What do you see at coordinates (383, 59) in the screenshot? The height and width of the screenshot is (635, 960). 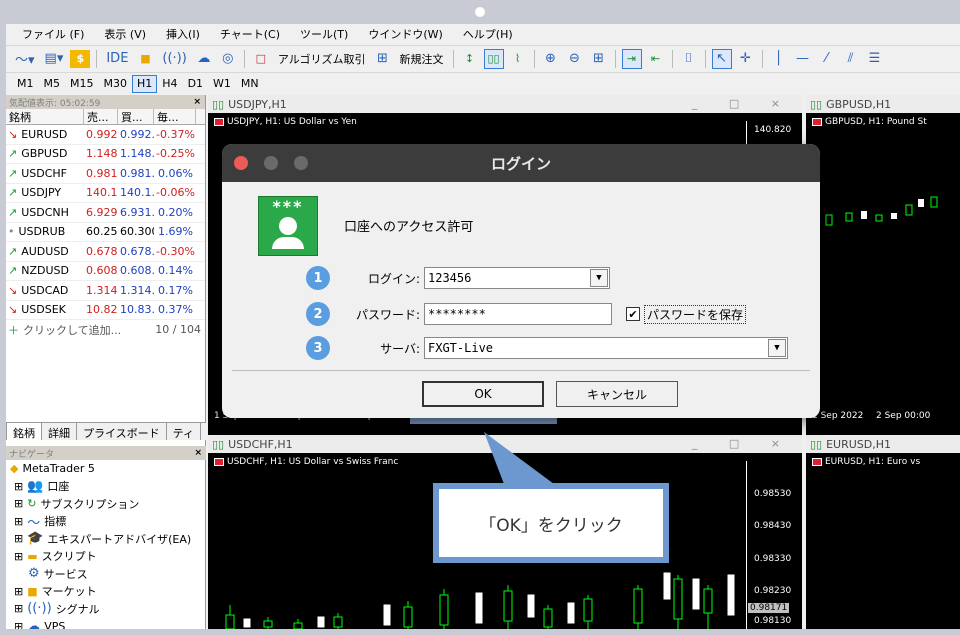 I see `new-order-icon: ⊞` at bounding box center [383, 59].